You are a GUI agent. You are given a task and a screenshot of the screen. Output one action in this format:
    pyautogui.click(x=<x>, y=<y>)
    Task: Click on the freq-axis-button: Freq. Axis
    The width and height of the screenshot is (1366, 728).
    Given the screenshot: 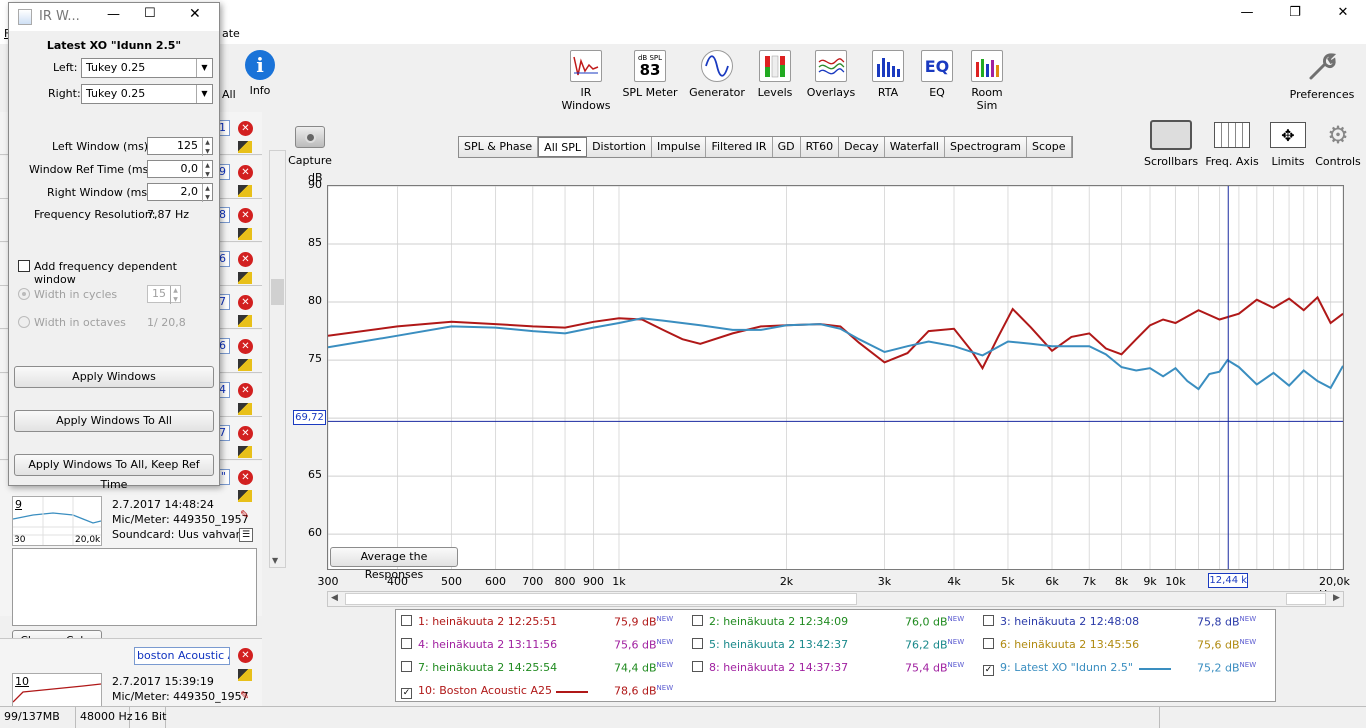 What is the action you would take?
    pyautogui.click(x=1232, y=144)
    